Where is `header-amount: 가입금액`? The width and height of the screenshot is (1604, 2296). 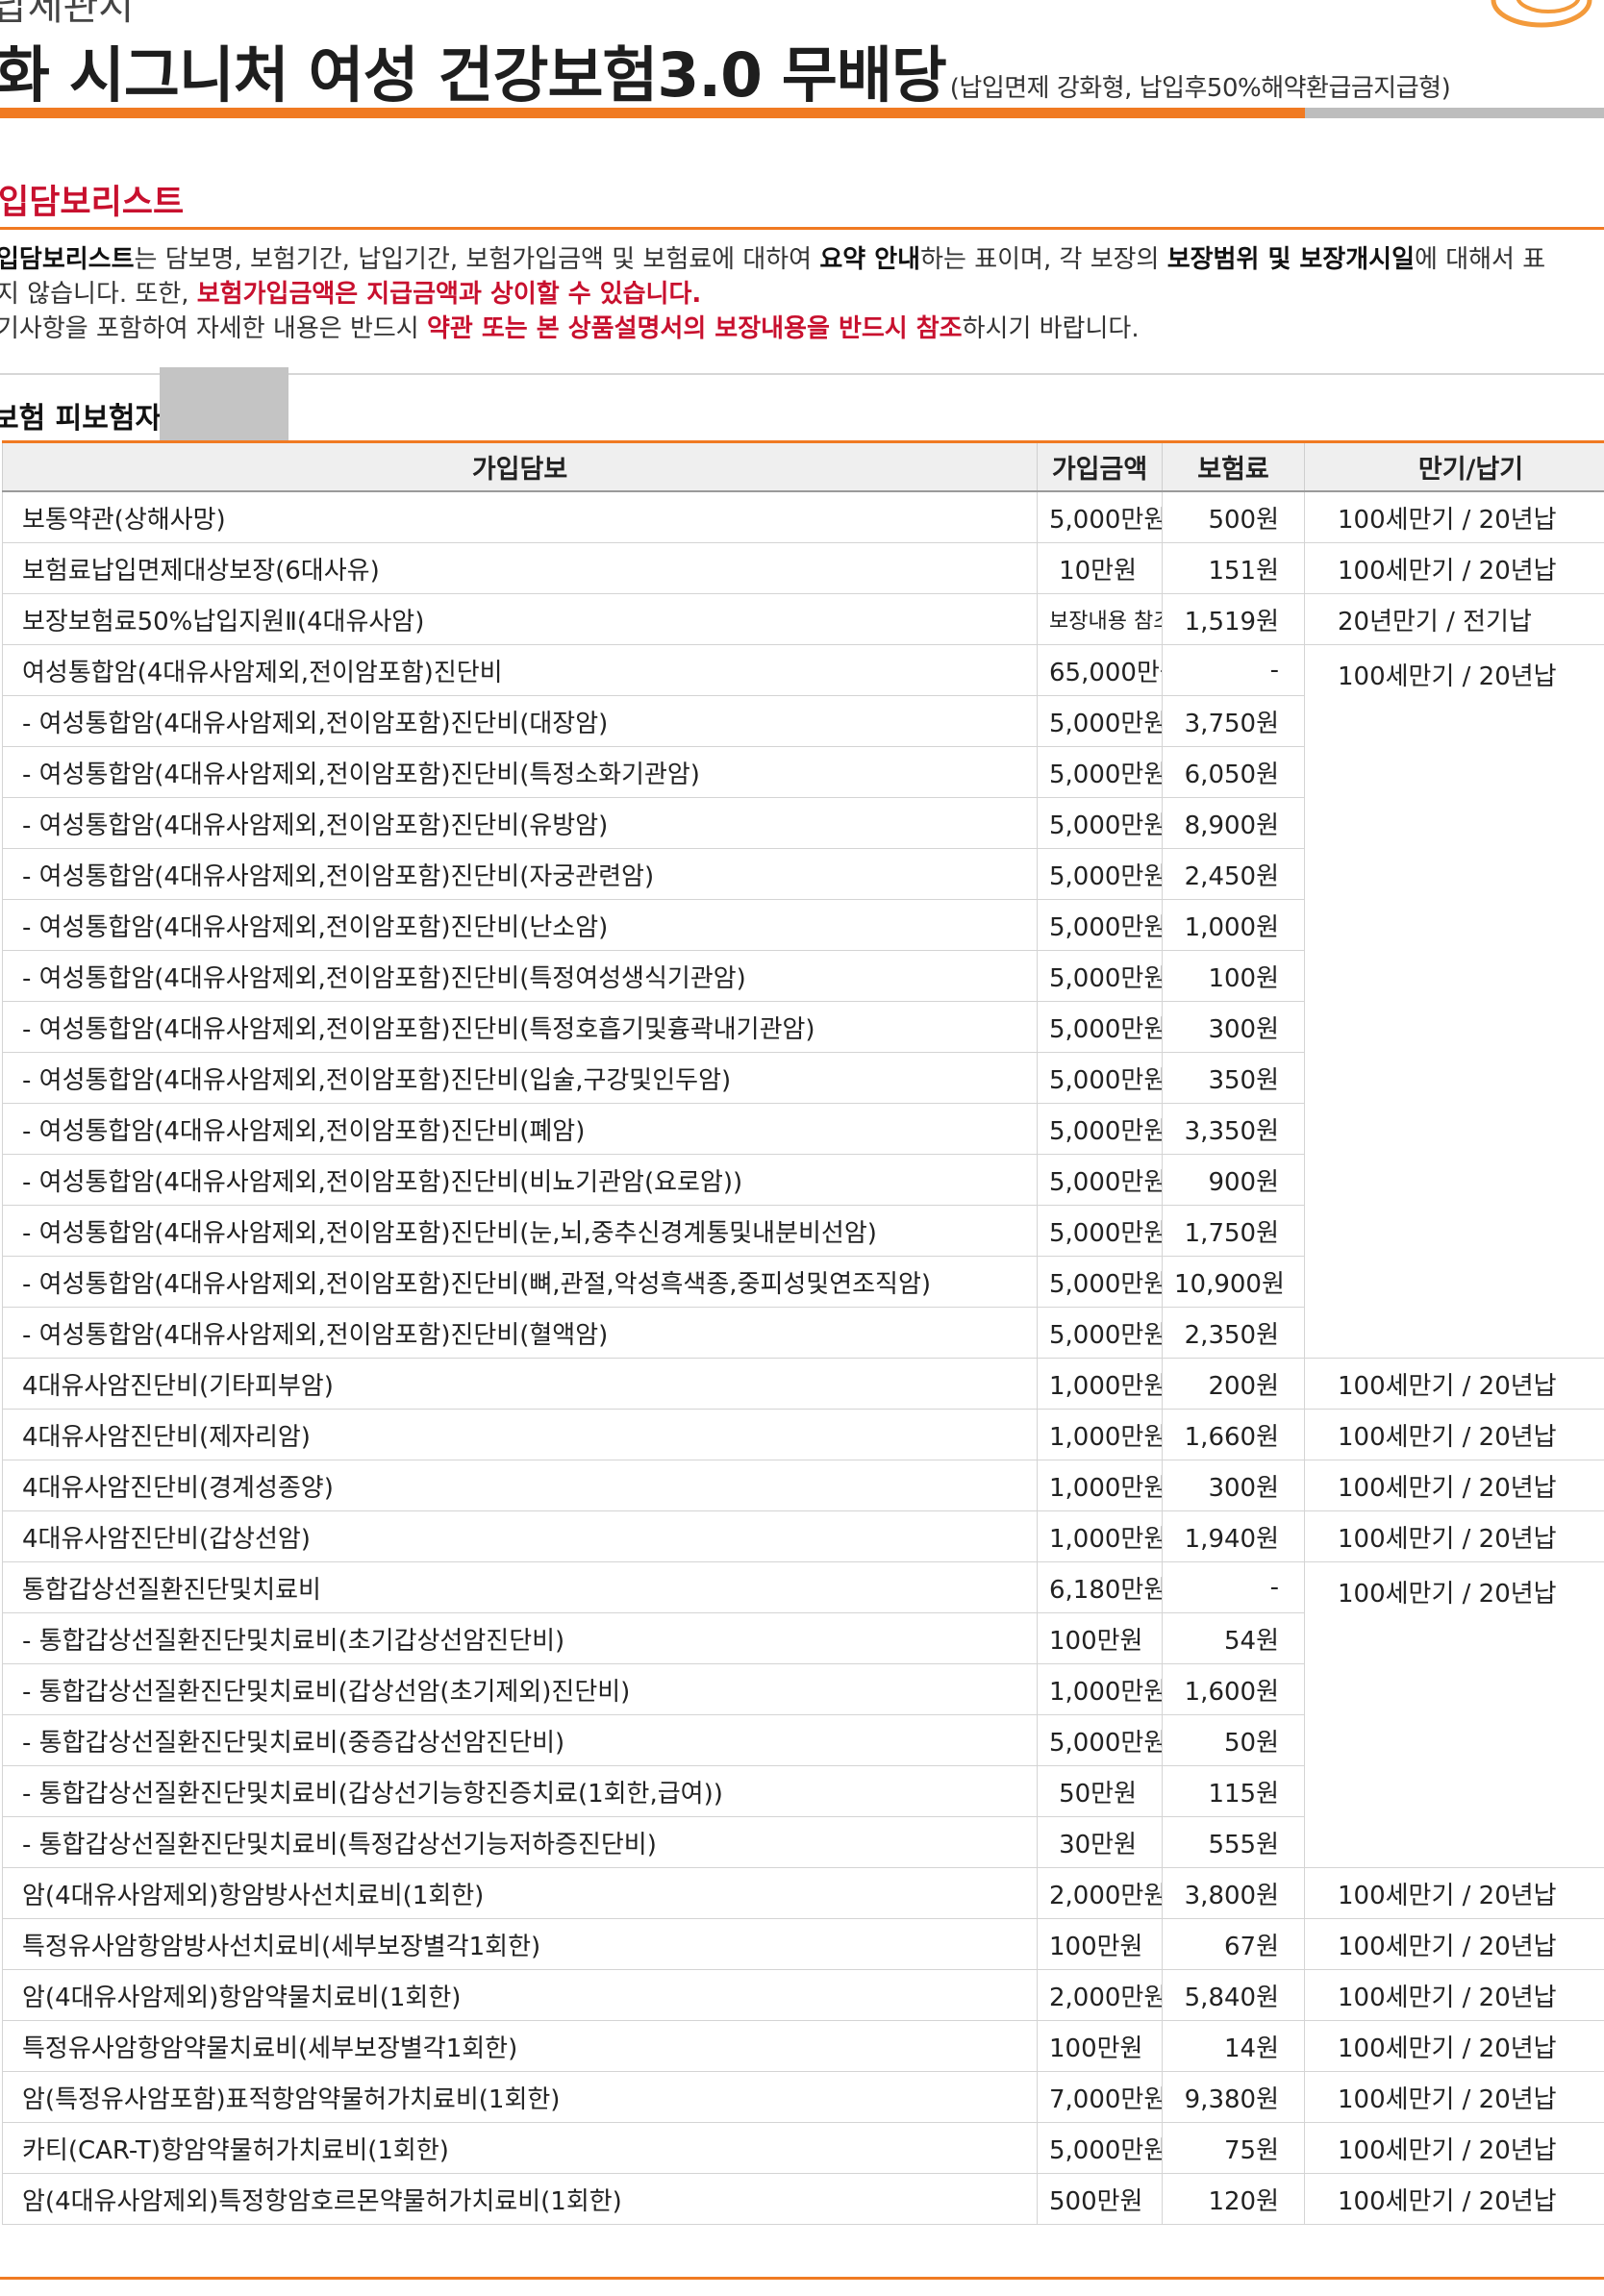 header-amount: 가입금액 is located at coordinates (1100, 466).